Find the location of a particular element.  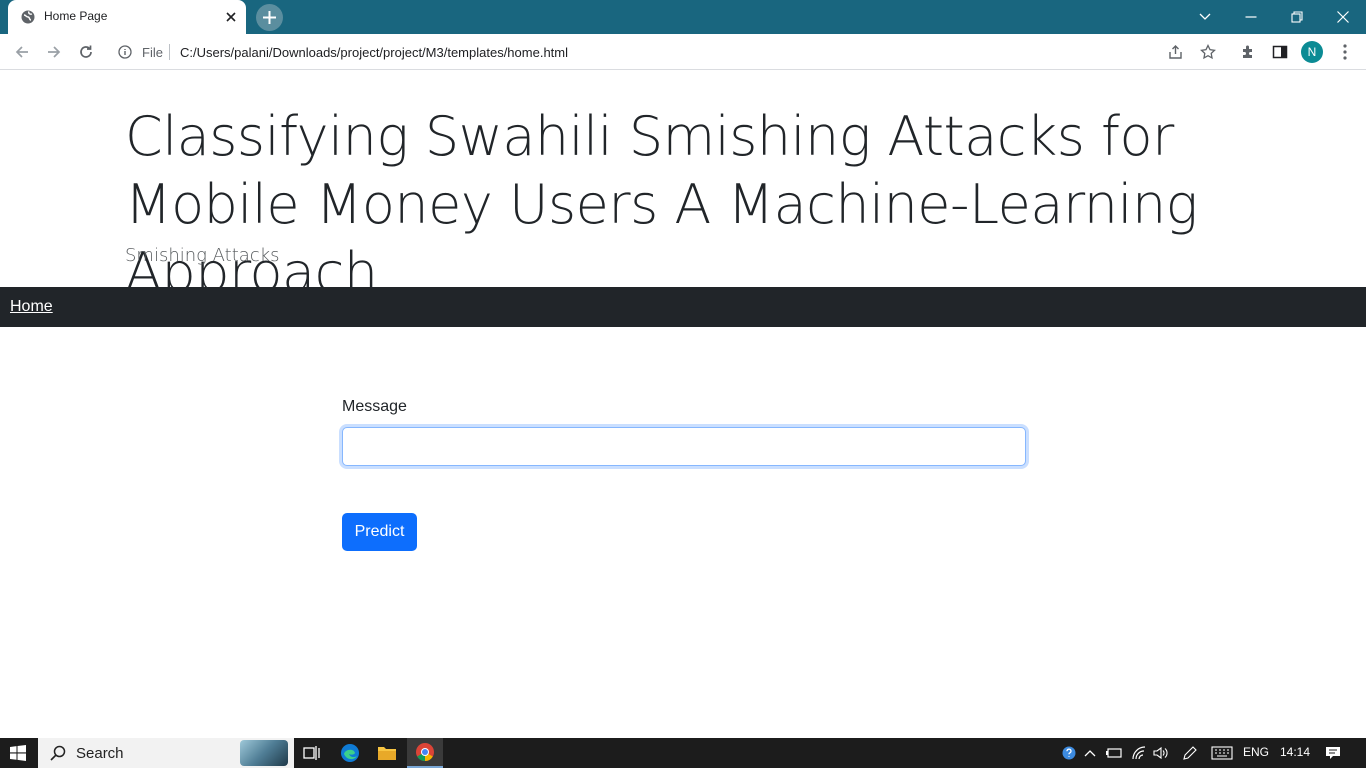

language-indicator: ENG is located at coordinates (1256, 752).